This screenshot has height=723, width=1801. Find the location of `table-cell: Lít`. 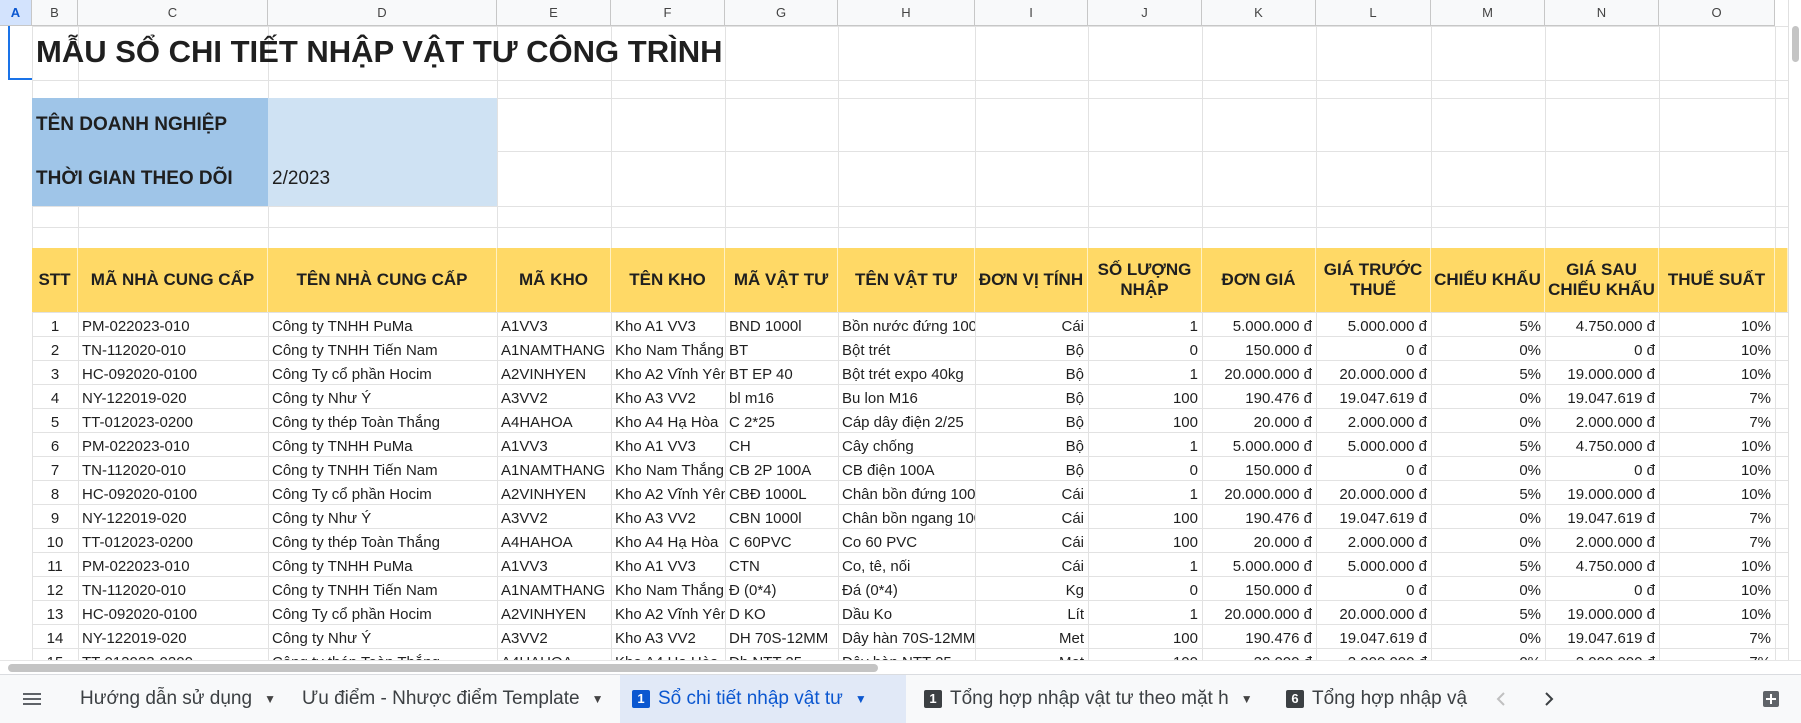

table-cell: Lít is located at coordinates (1031, 612).